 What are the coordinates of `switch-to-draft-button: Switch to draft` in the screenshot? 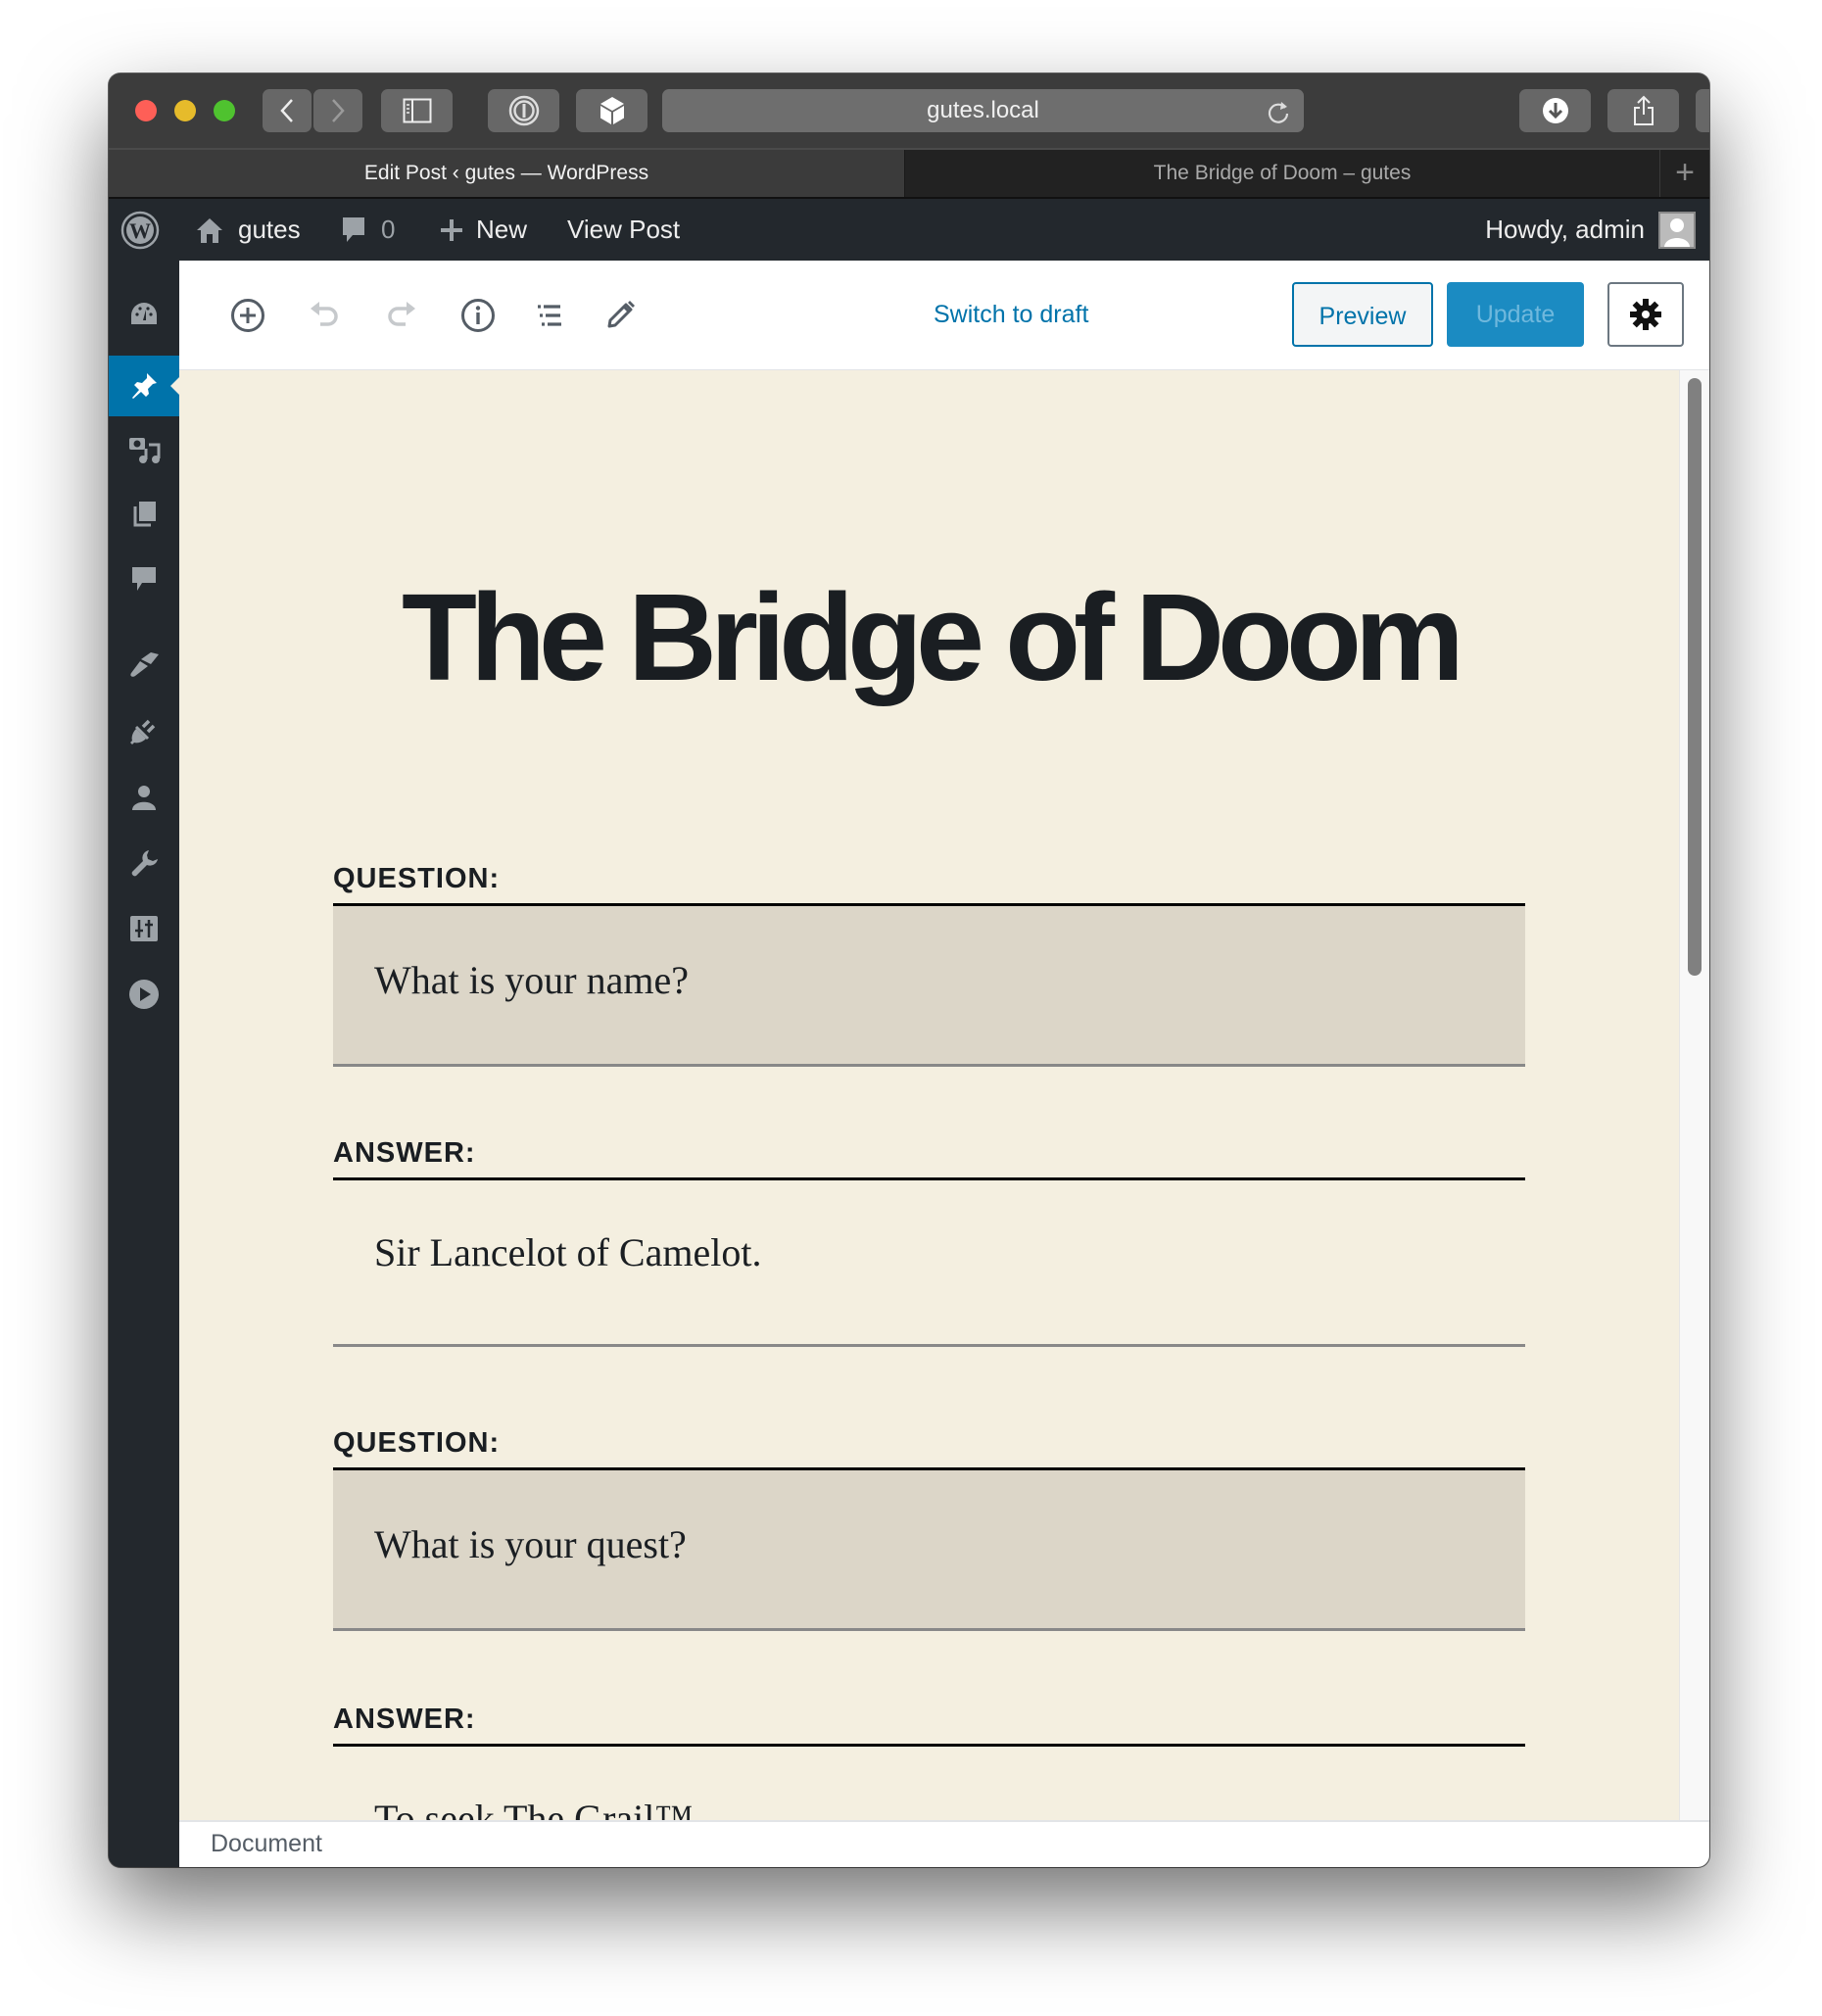 It's located at (1011, 315).